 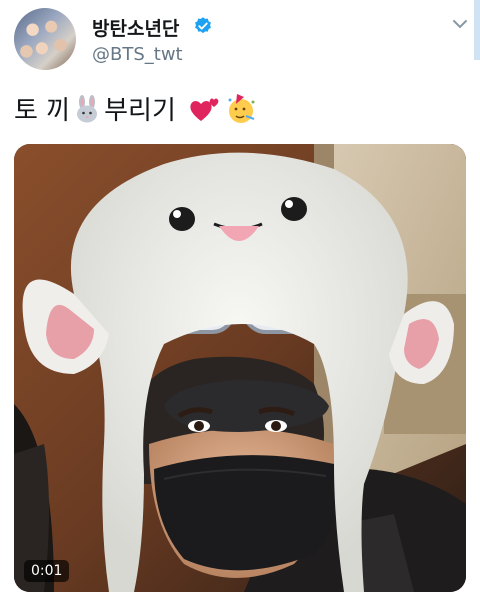 I want to click on video-duration-badge: 0:01, so click(x=47, y=571).